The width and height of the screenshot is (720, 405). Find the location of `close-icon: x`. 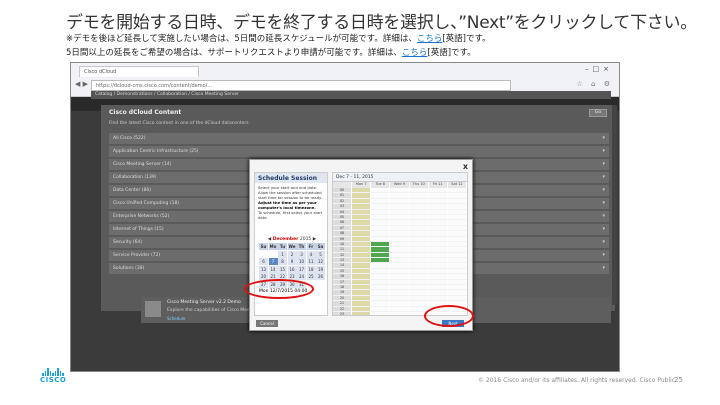

close-icon: x is located at coordinates (465, 166).